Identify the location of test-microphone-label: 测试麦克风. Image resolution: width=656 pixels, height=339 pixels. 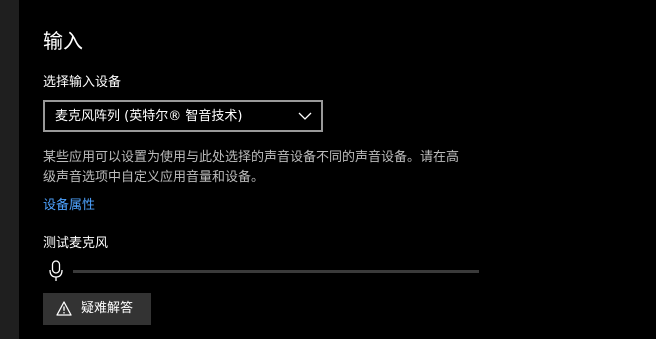
(76, 243).